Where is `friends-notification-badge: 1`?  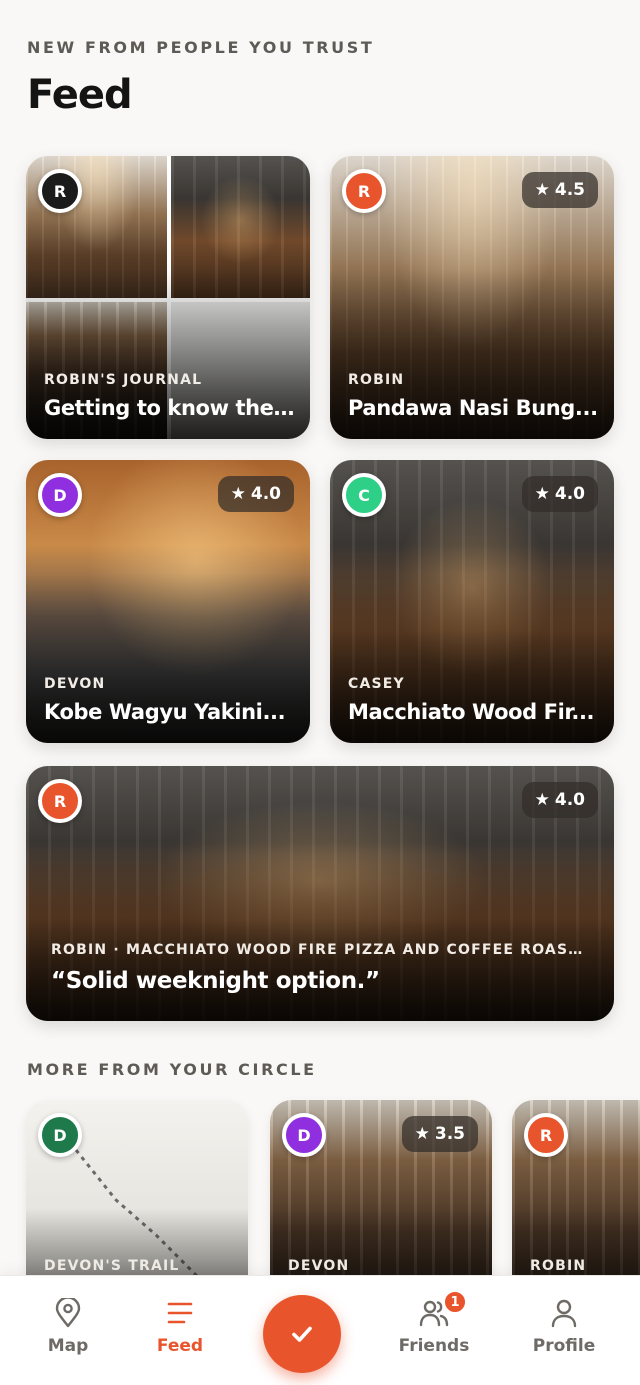
friends-notification-badge: 1 is located at coordinates (455, 1302).